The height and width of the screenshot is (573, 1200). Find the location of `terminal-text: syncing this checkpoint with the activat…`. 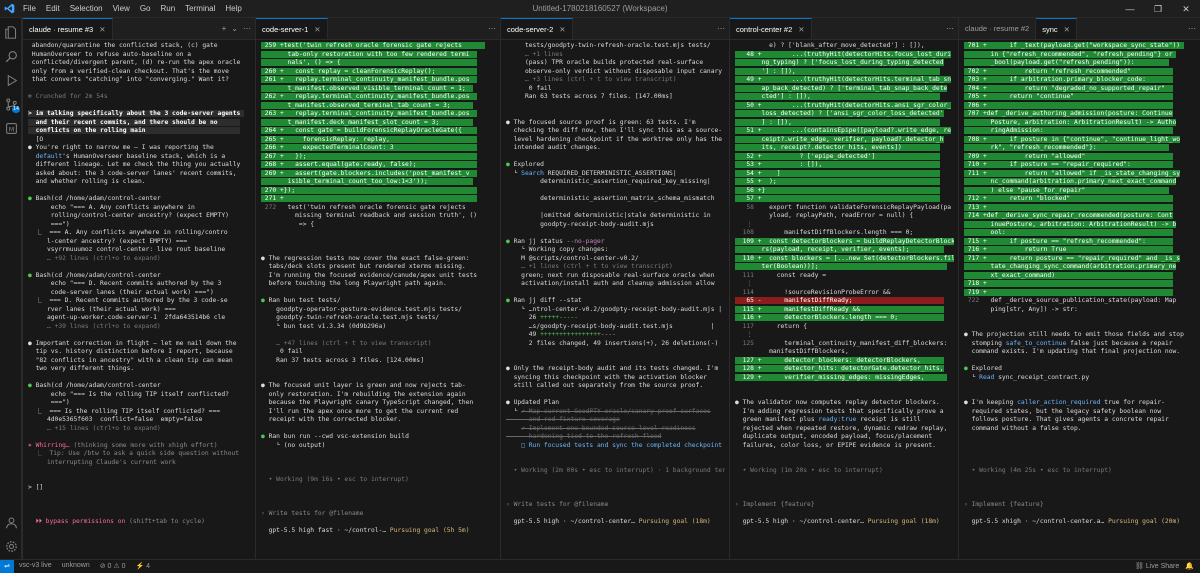

terminal-text: syncing this checkpoint with the activat… is located at coordinates (606, 377).